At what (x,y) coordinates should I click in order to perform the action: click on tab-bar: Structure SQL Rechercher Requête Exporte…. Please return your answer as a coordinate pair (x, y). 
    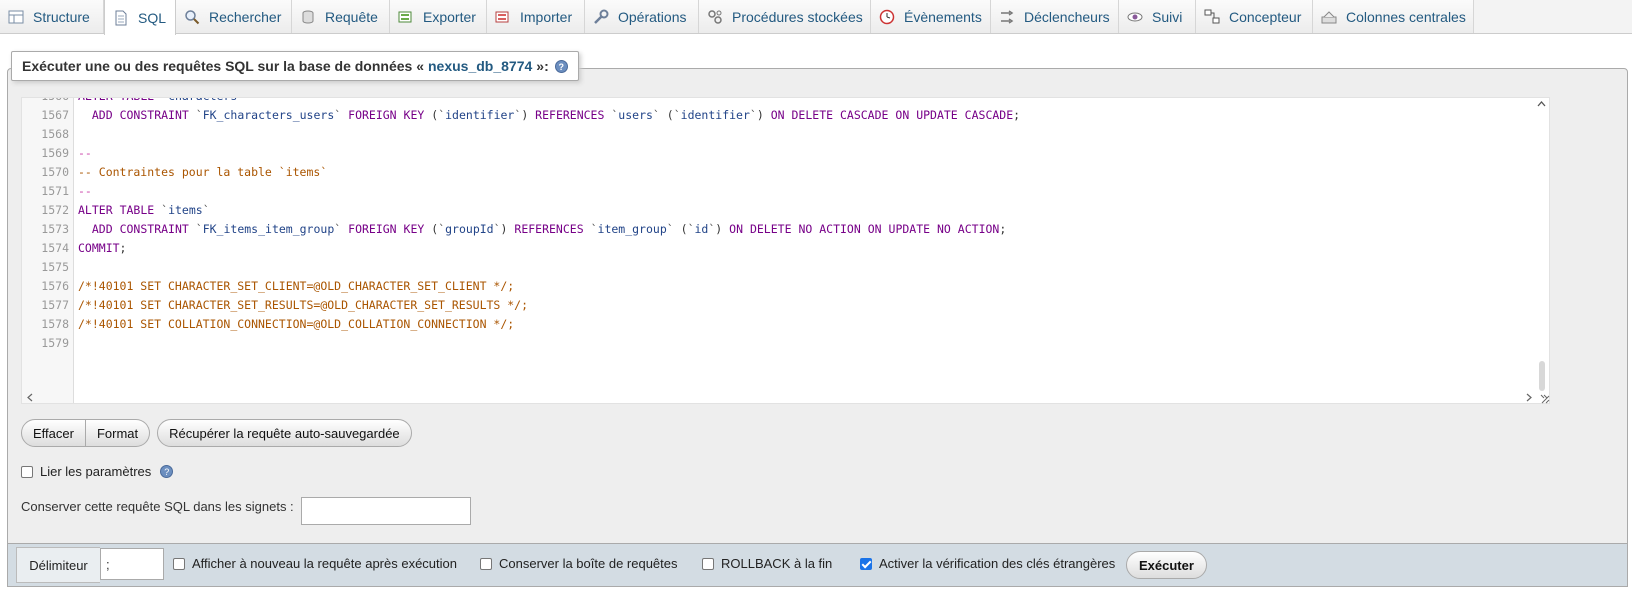
    Looking at the image, I should click on (816, 17).